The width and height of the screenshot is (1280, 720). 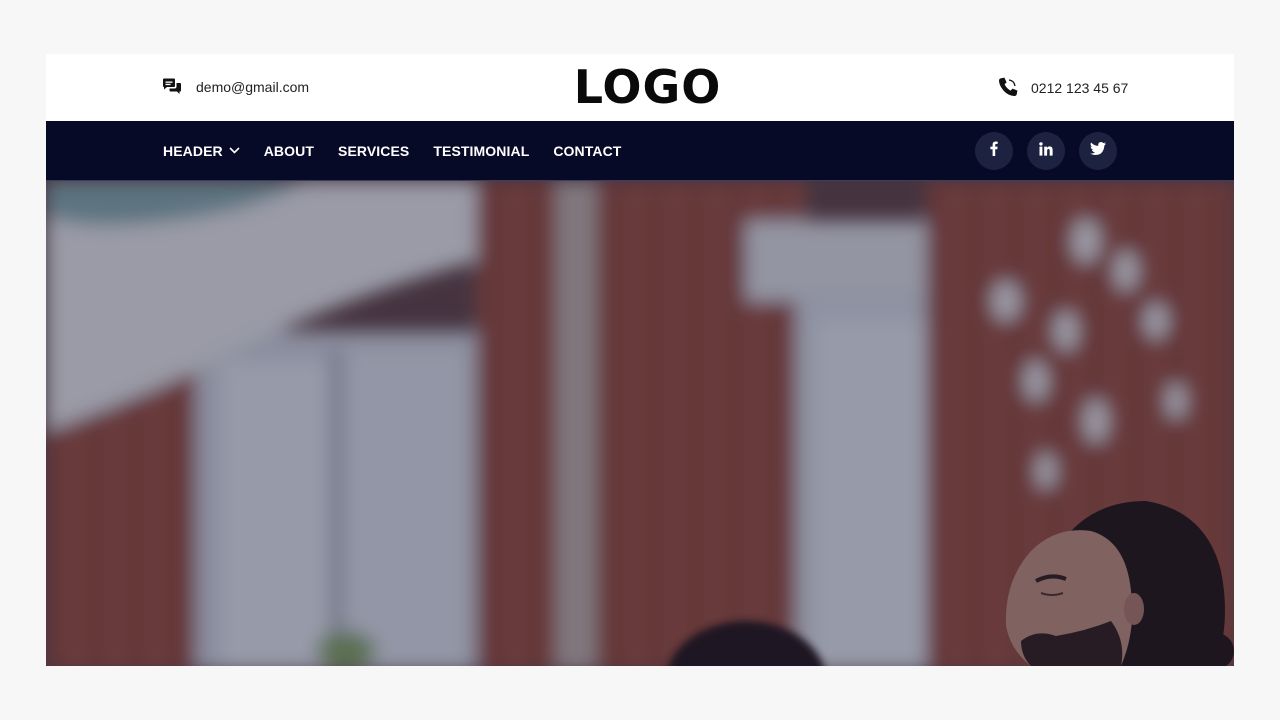 I want to click on nav-item-header: HEADER, so click(x=201, y=151).